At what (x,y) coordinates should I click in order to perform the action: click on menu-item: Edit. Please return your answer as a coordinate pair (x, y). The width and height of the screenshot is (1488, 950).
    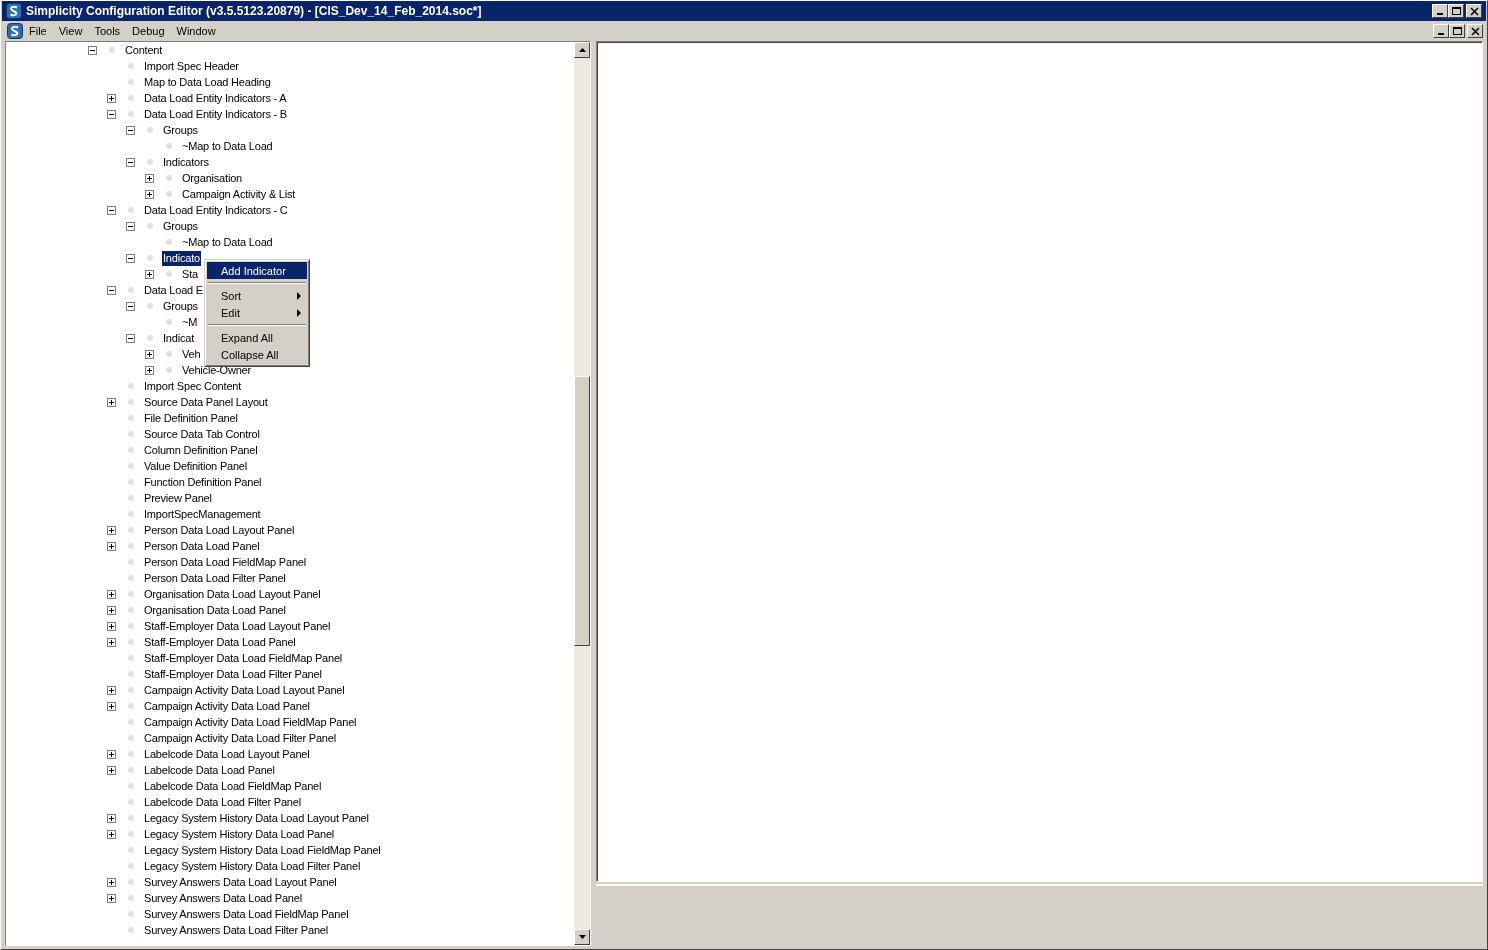
    Looking at the image, I should click on (257, 312).